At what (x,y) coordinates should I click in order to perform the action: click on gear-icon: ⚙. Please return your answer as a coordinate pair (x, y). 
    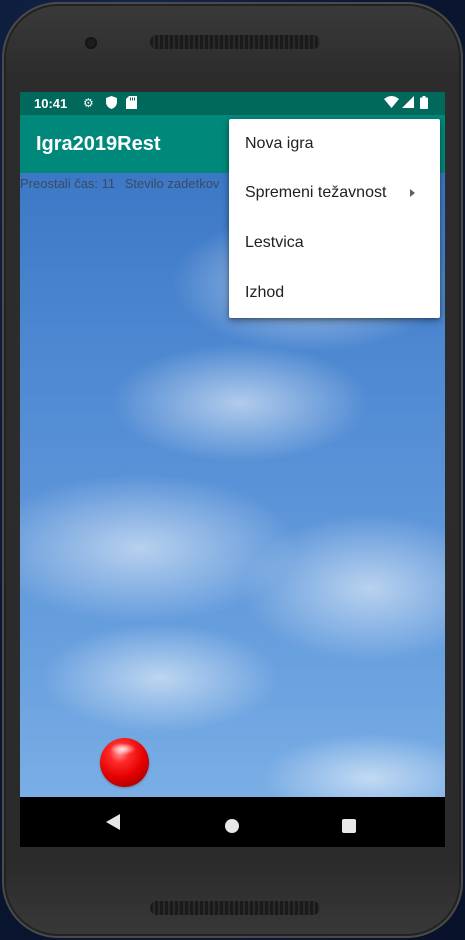
    Looking at the image, I should click on (88, 103).